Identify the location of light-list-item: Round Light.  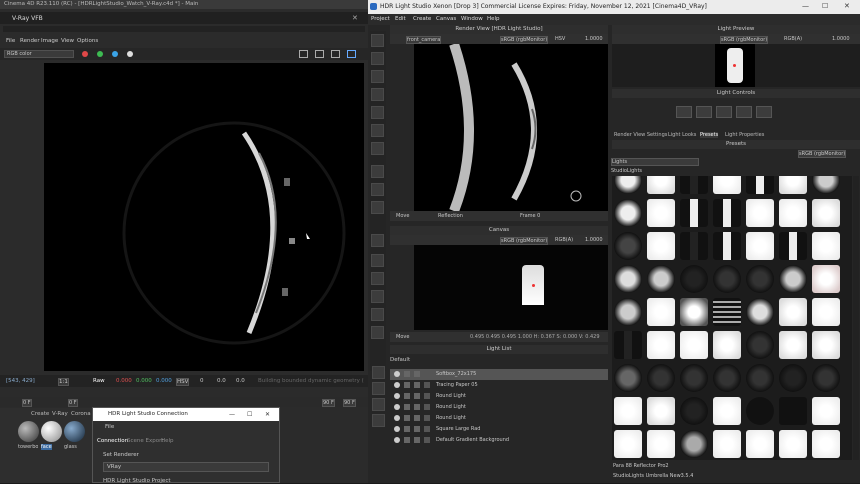
(499, 407).